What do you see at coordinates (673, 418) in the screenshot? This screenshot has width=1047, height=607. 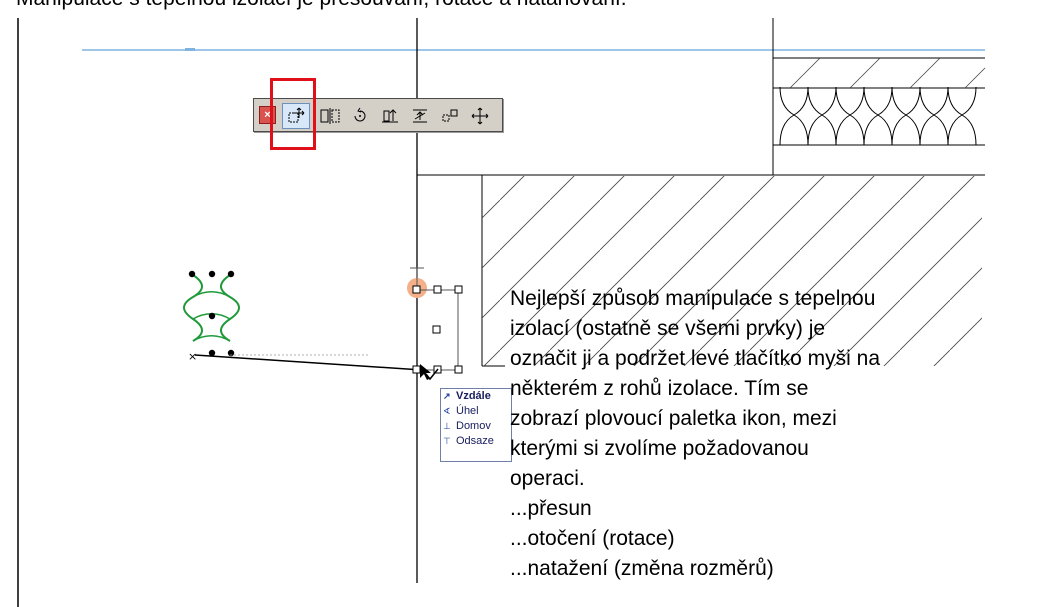 I see `description-line: zobrazí plovoucí paletka ikon, mezi` at bounding box center [673, 418].